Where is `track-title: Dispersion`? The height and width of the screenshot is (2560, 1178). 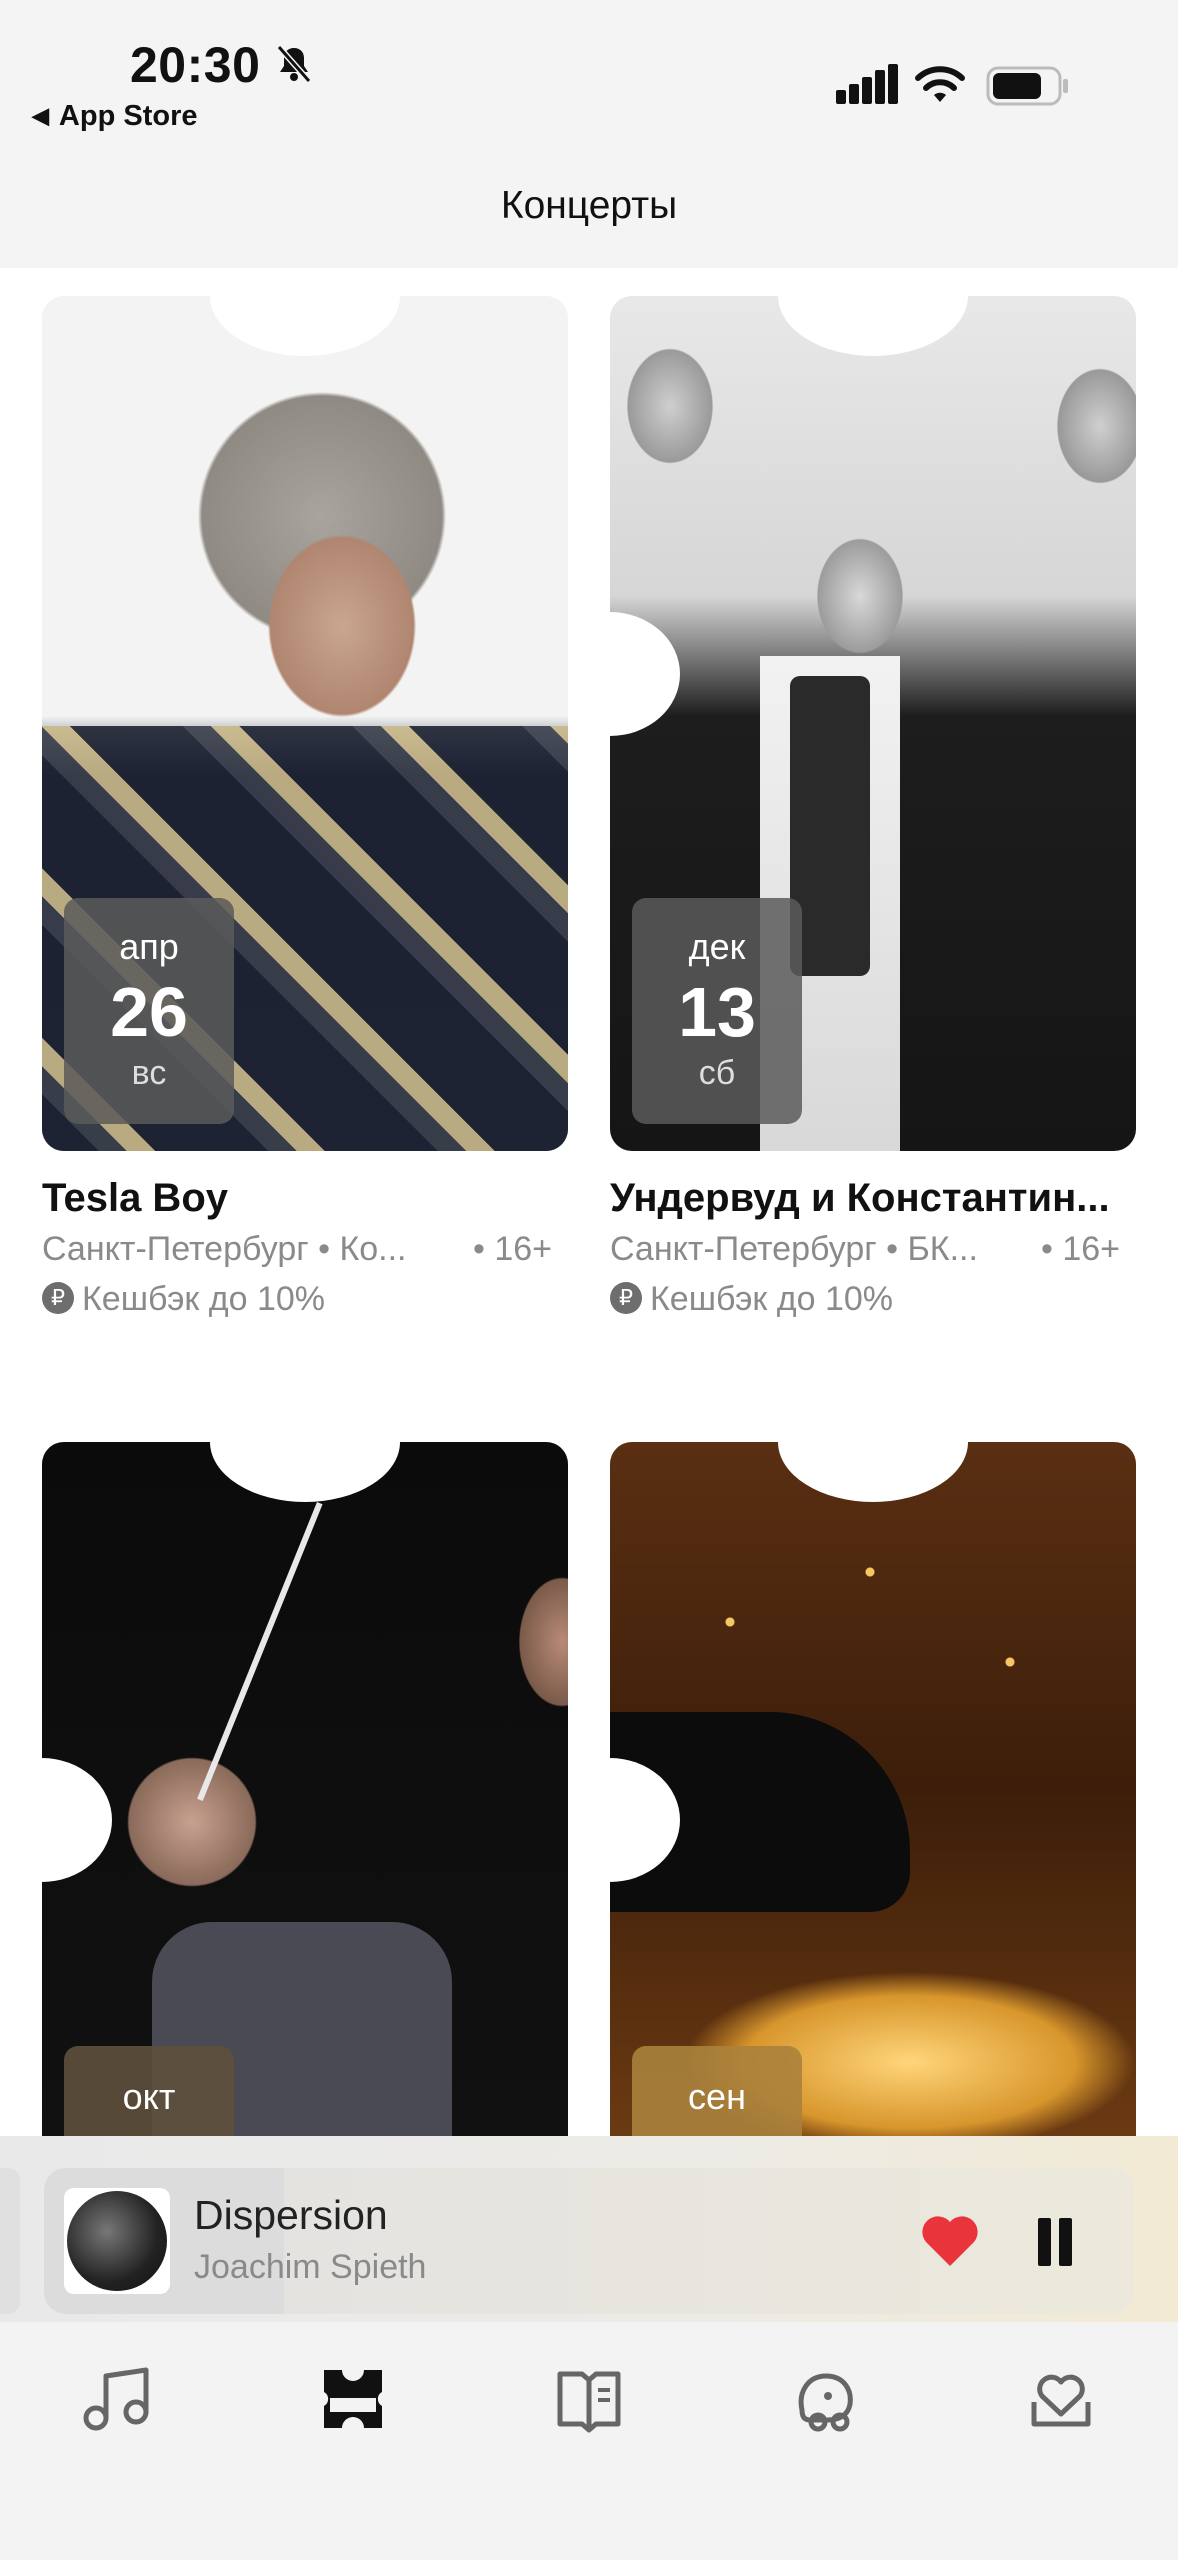
track-title: Dispersion is located at coordinates (291, 2215).